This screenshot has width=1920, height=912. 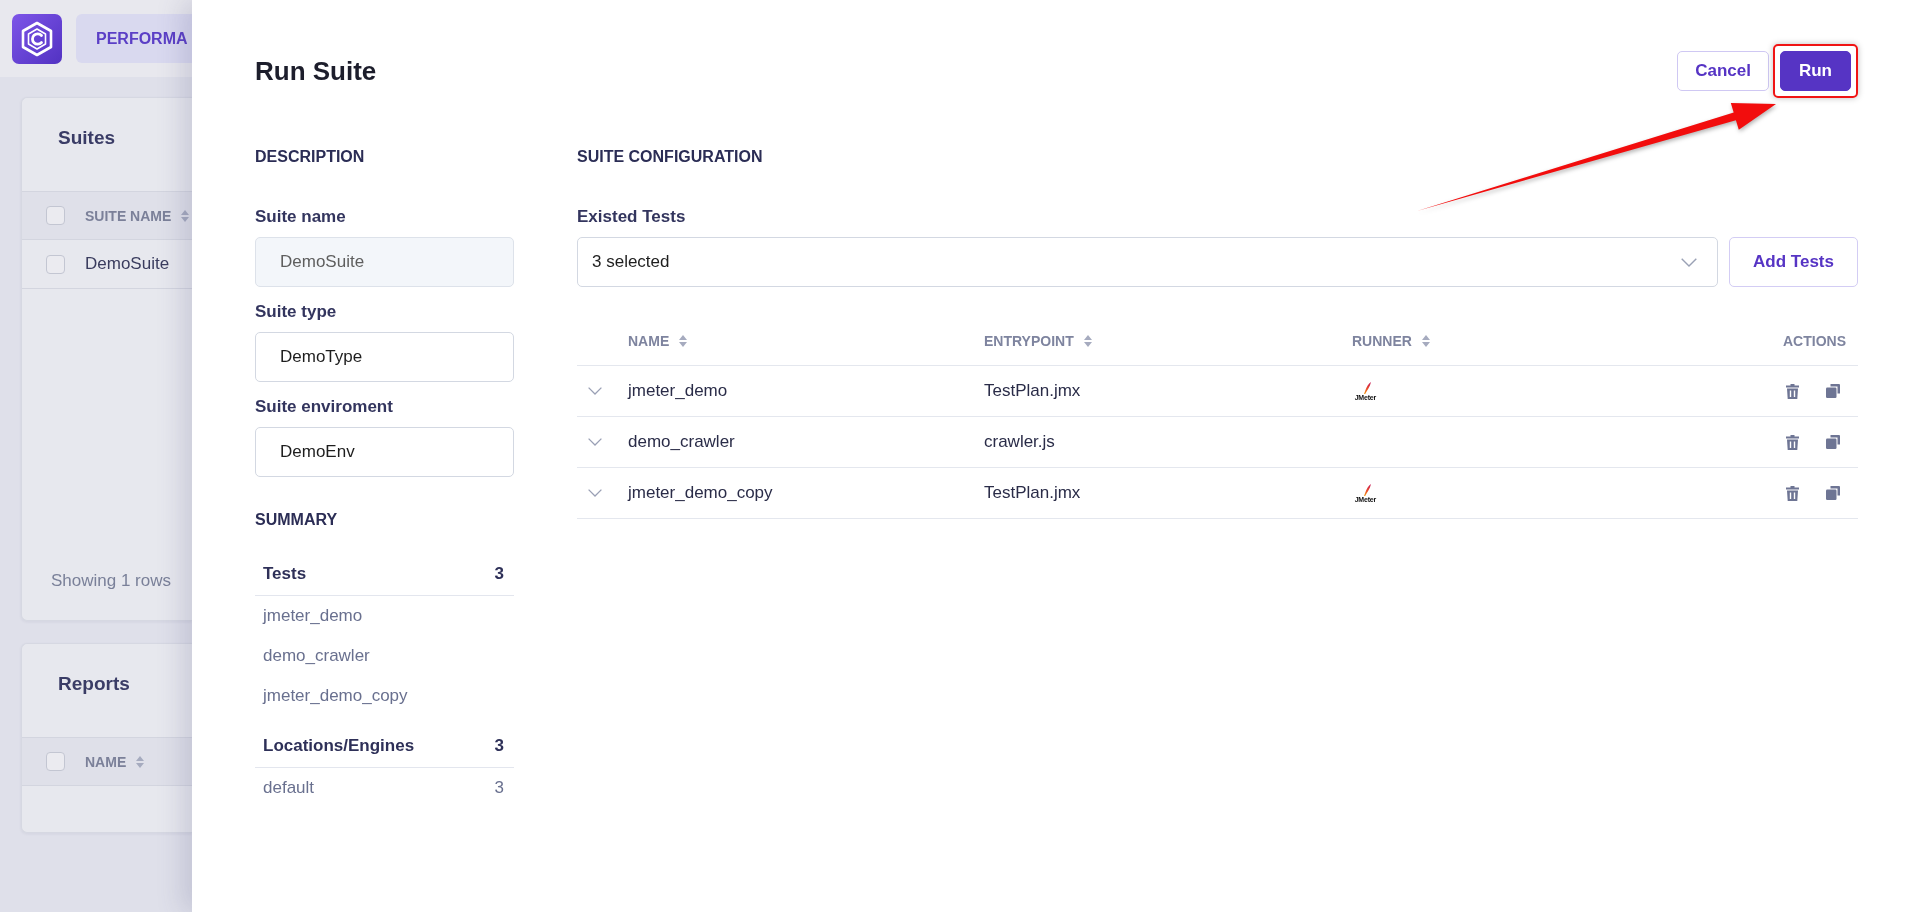 I want to click on section-heading: DESCRIPTION, so click(x=310, y=157).